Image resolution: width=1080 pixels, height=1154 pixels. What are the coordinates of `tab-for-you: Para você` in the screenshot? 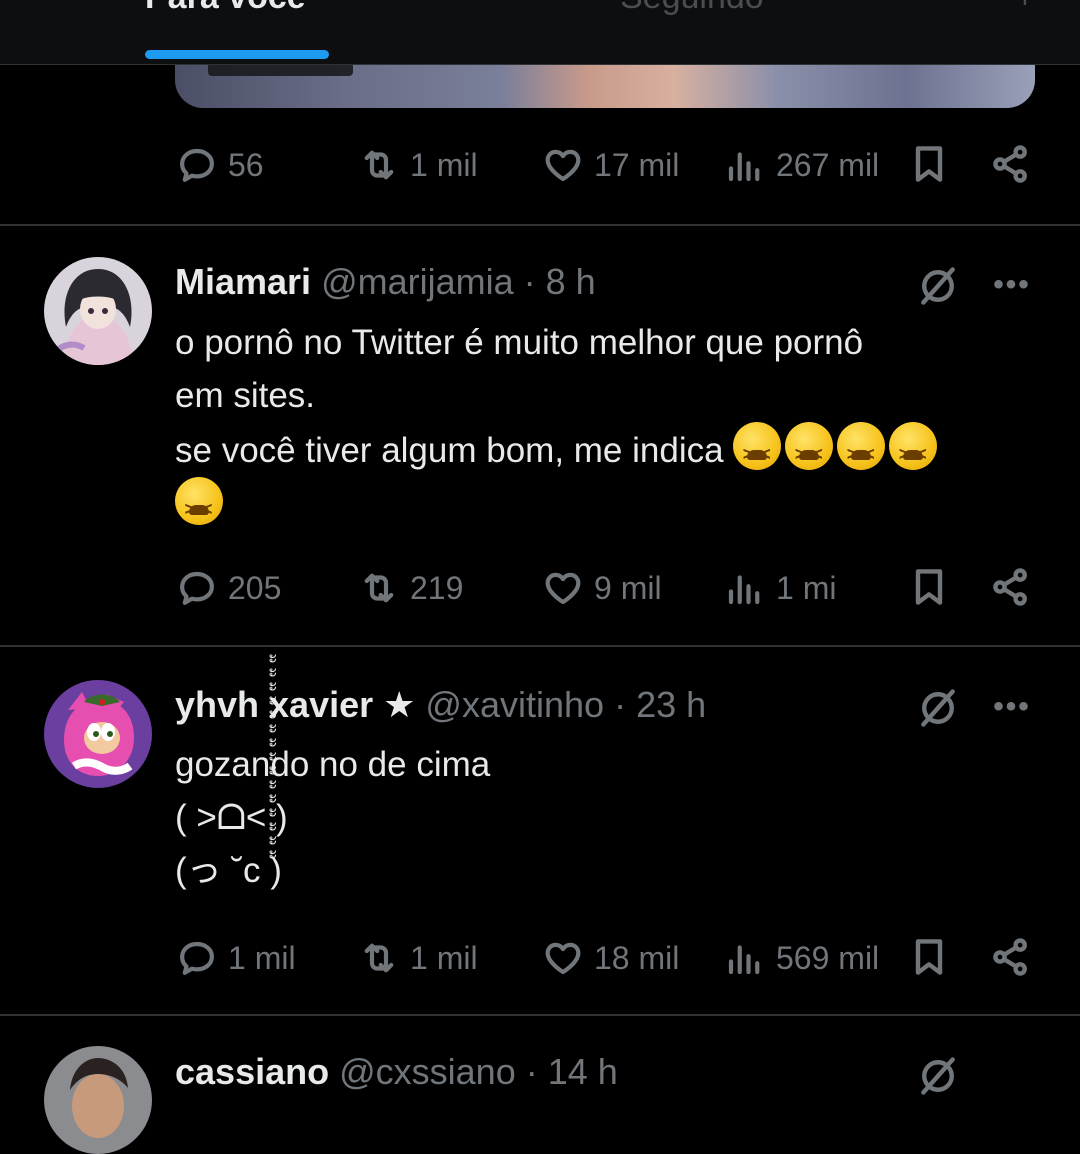 It's located at (225, 8).